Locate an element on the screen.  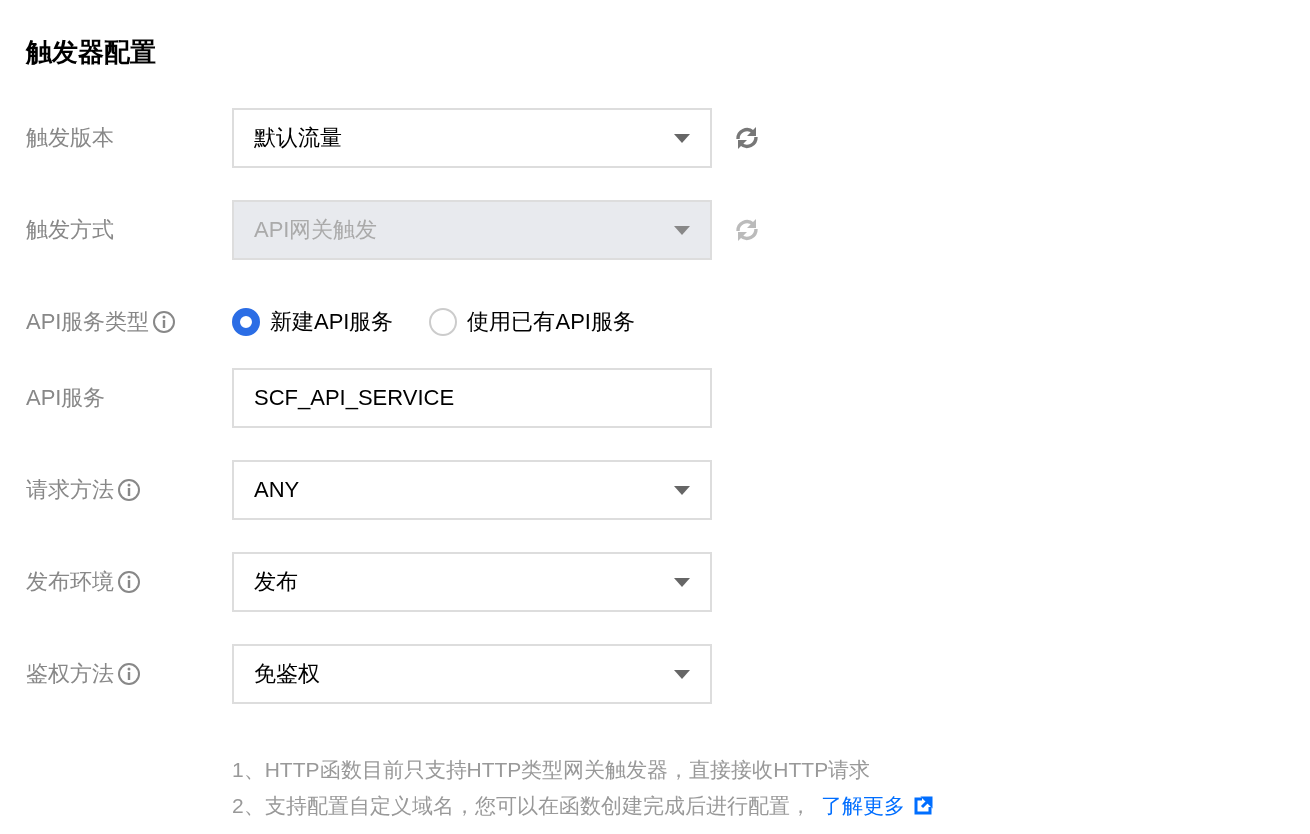
field-label: API服务 is located at coordinates (66, 398).